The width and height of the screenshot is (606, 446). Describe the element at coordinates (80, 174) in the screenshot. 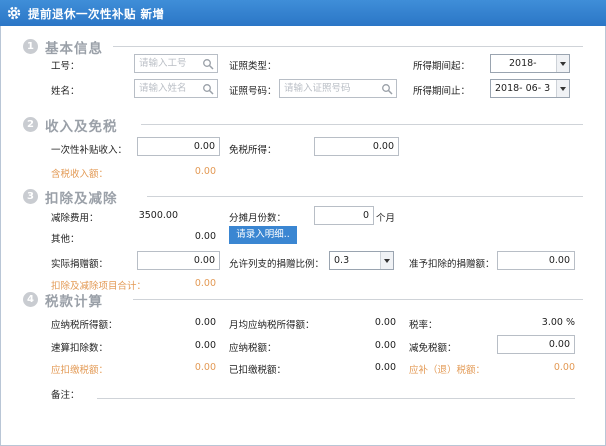

I see `taxable-income-label: 含税收入额：` at that location.